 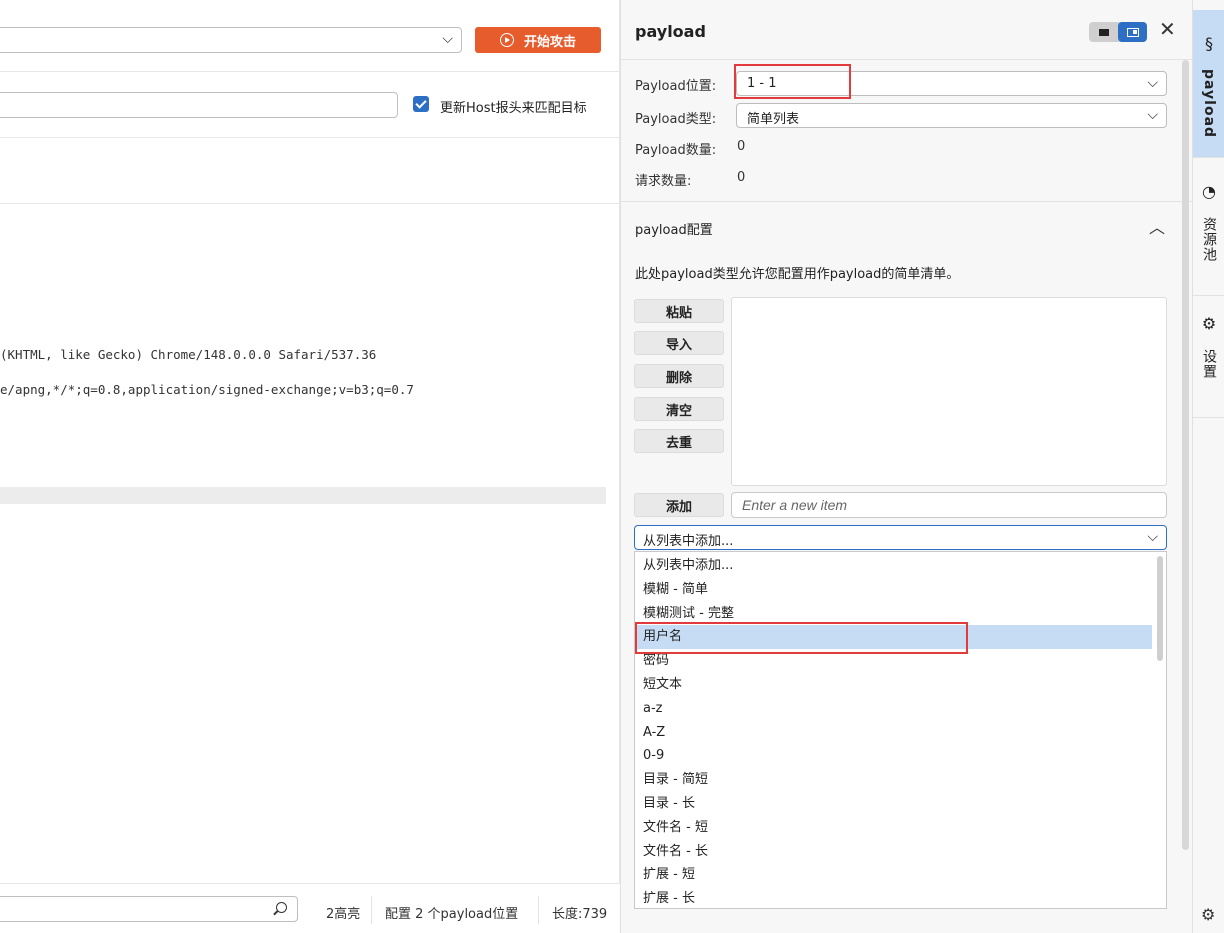 What do you see at coordinates (310, 171) in the screenshot?
I see `options-row` at bounding box center [310, 171].